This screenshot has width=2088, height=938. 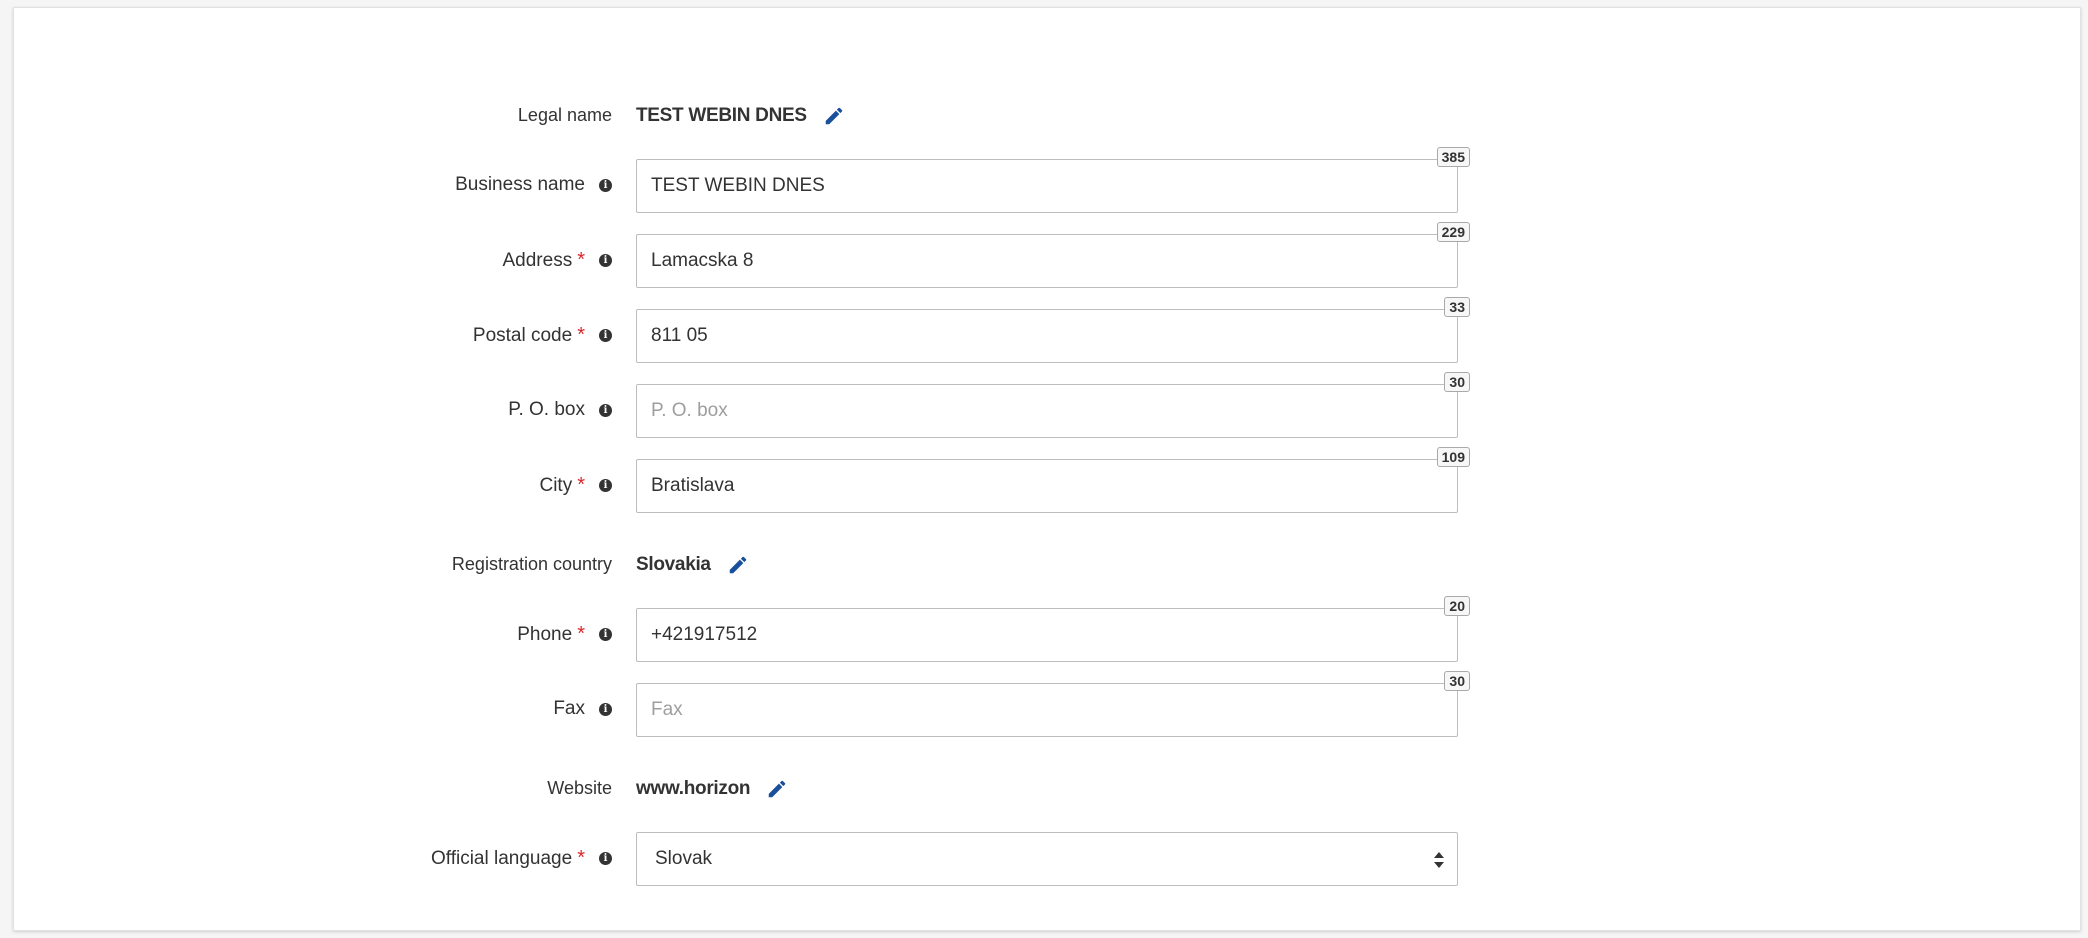 I want to click on row-fax: Fax i 30, so click(x=1047, y=704).